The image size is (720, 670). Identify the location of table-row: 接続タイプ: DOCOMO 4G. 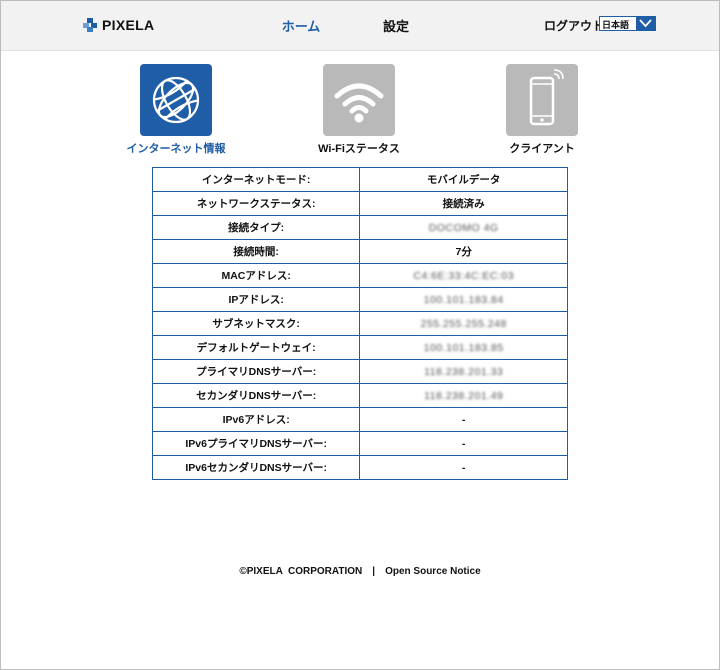
(359, 227).